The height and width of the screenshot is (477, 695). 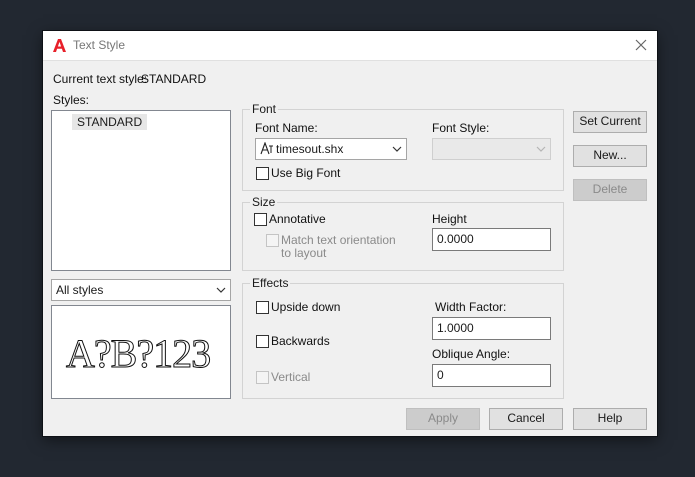 I want to click on height-label: Height, so click(x=449, y=219).